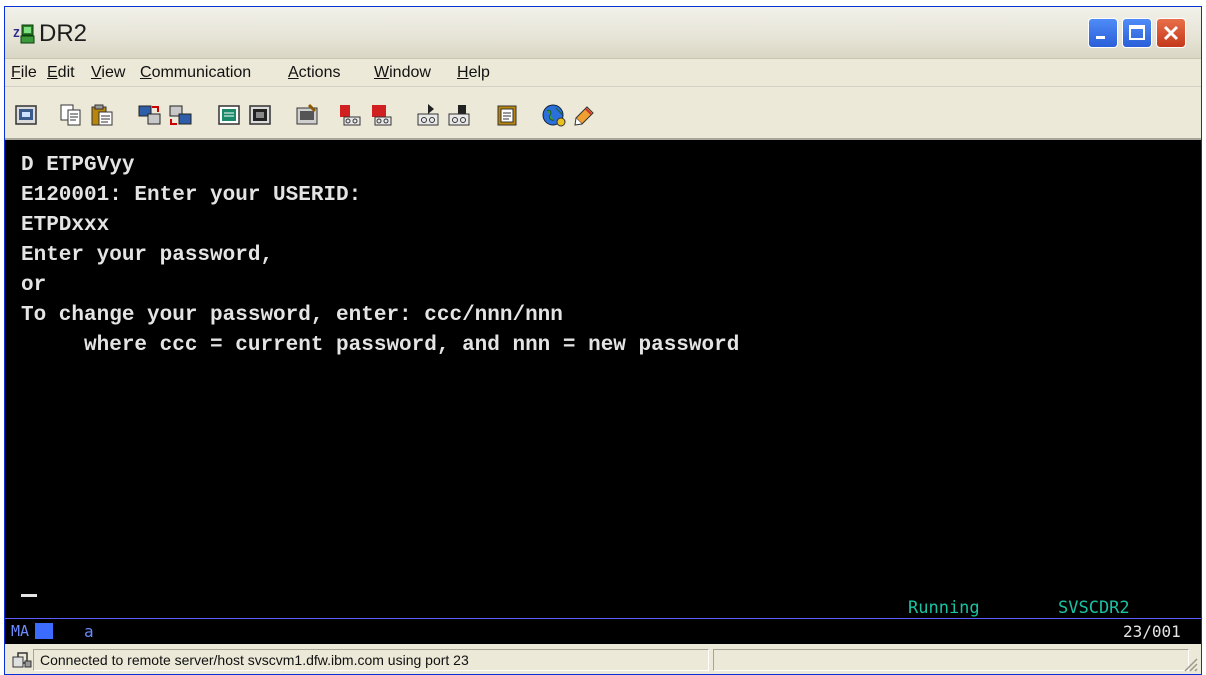  I want to click on maximize-icon, so click(1137, 32).